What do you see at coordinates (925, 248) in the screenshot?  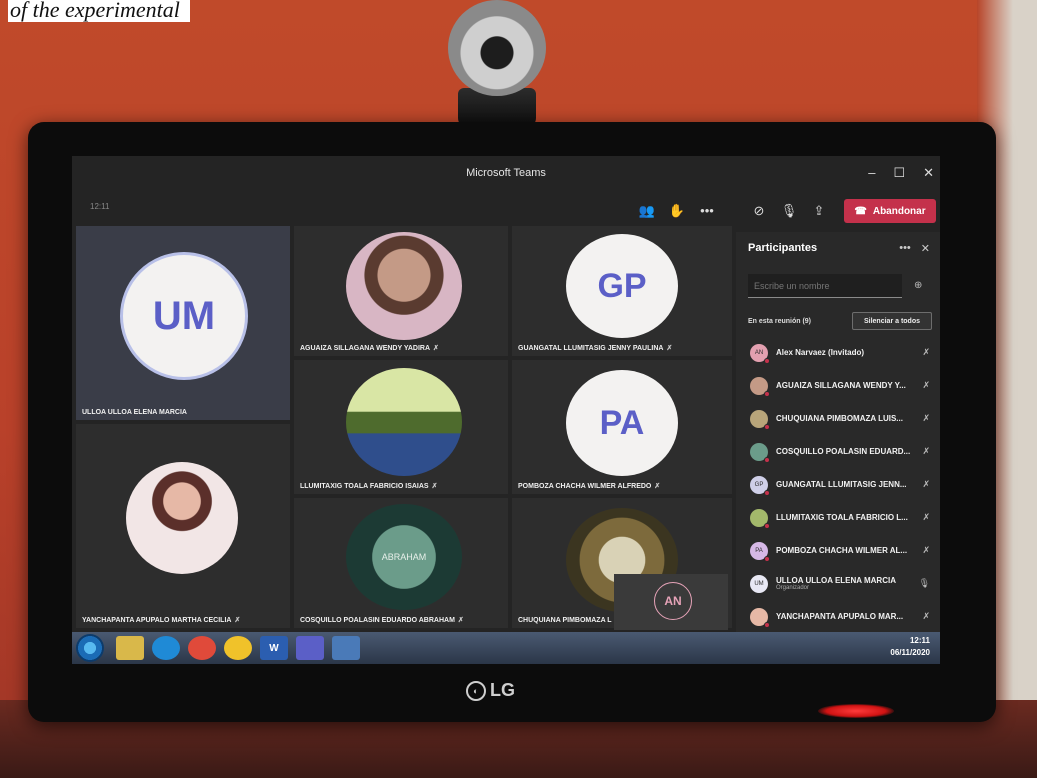 I see `panel-close-icon: ✕` at bounding box center [925, 248].